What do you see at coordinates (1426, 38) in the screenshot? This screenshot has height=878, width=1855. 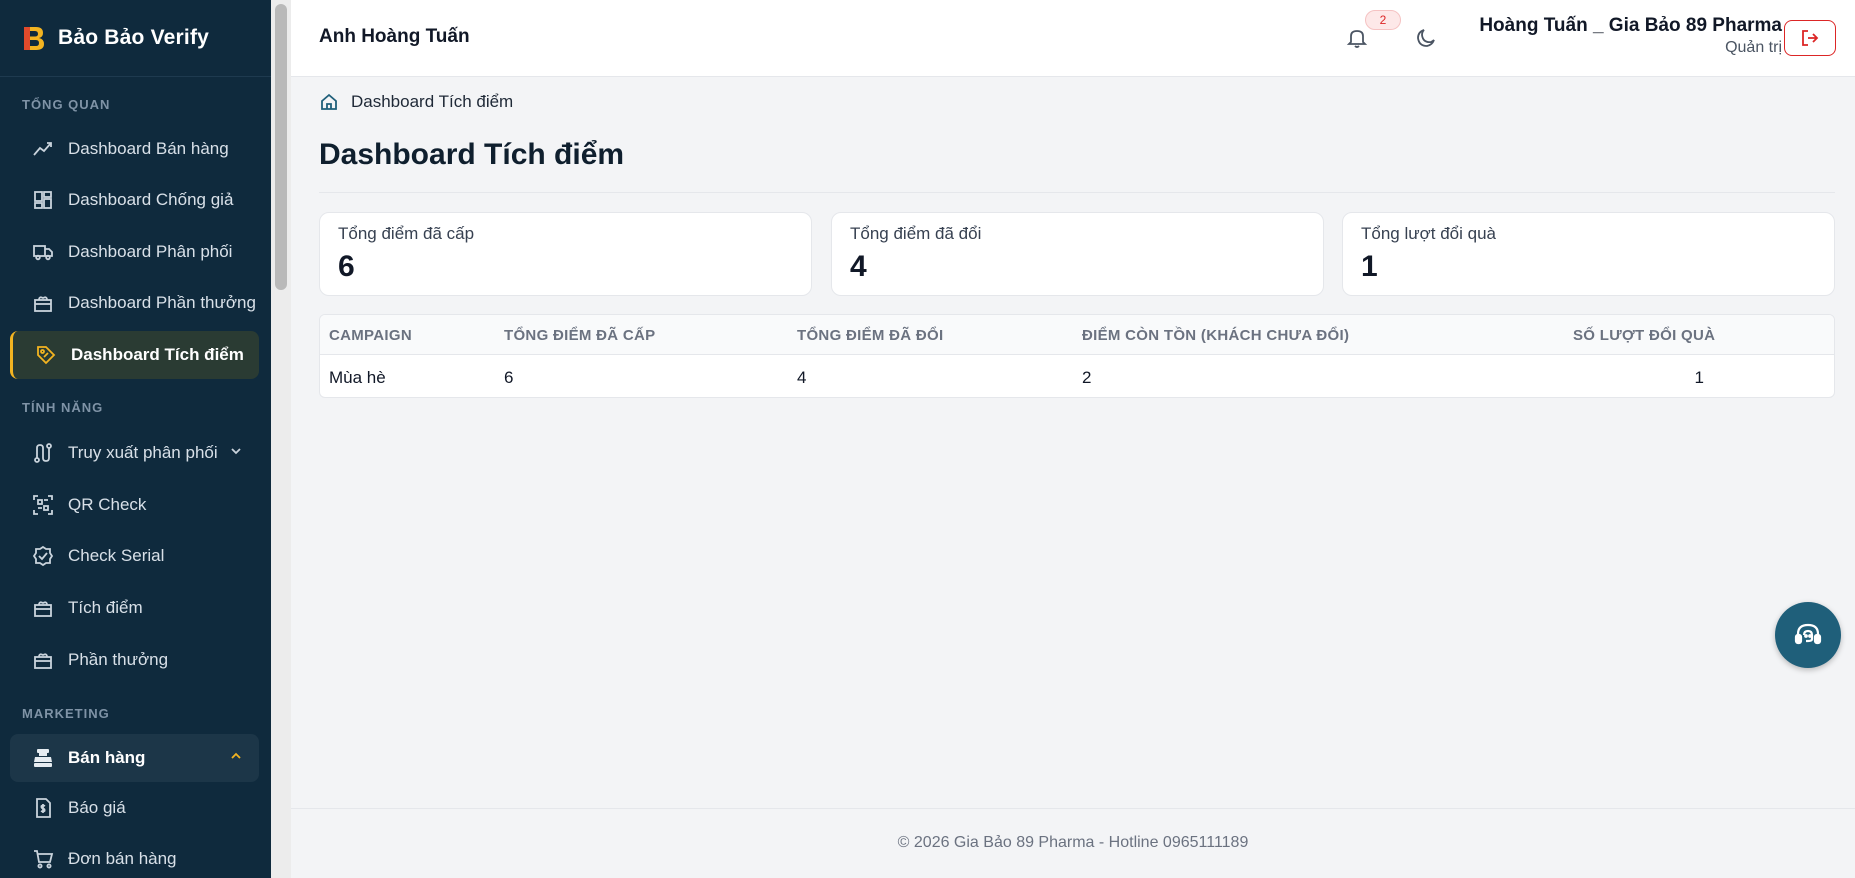 I see `moon-icon` at bounding box center [1426, 38].